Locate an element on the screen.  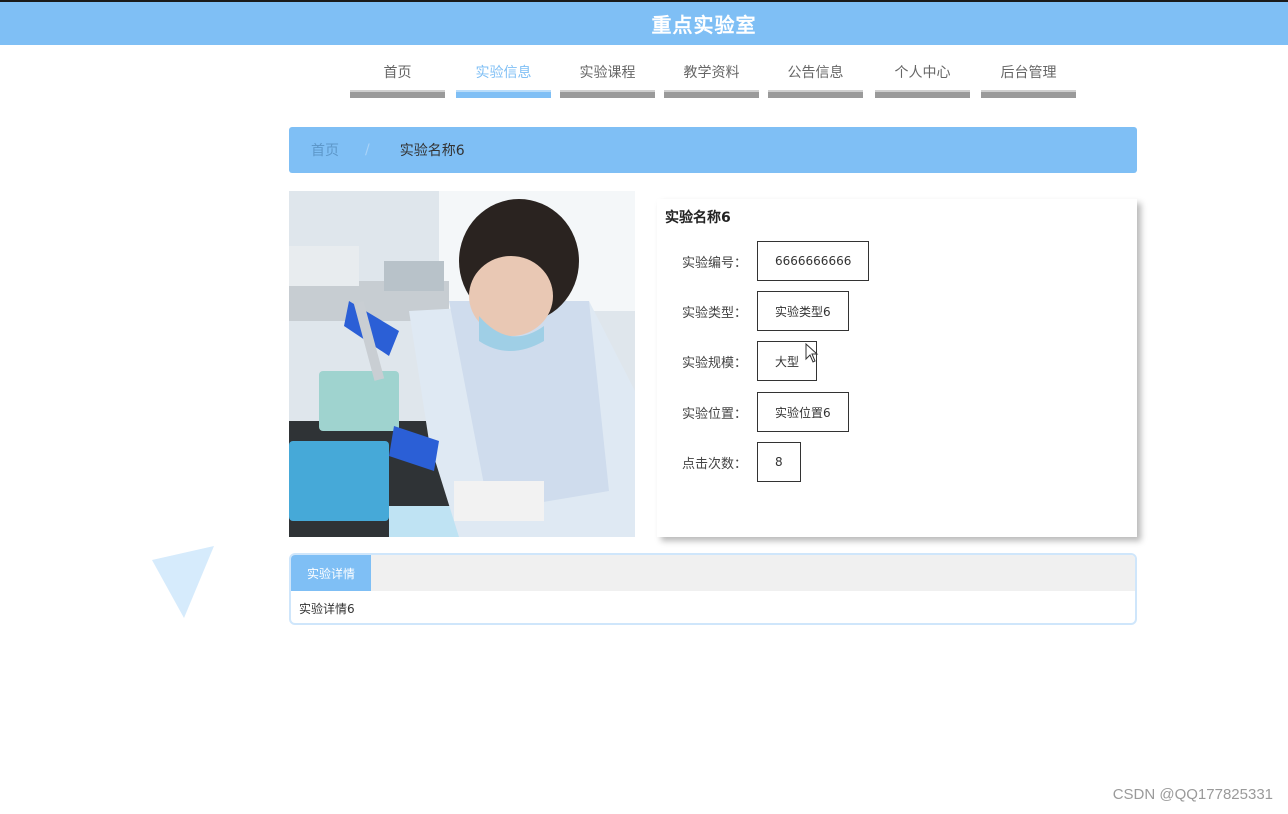
nav-item-experiment-courses: 实验课程 is located at coordinates (607, 78).